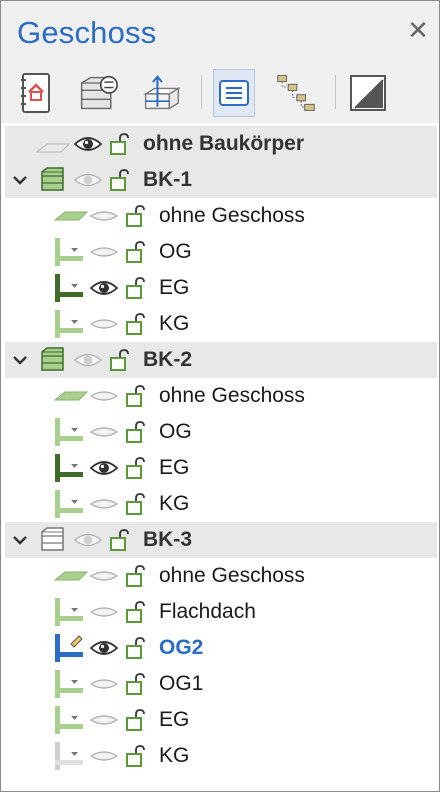  What do you see at coordinates (168, 179) in the screenshot?
I see `tree-group-label: BK-1` at bounding box center [168, 179].